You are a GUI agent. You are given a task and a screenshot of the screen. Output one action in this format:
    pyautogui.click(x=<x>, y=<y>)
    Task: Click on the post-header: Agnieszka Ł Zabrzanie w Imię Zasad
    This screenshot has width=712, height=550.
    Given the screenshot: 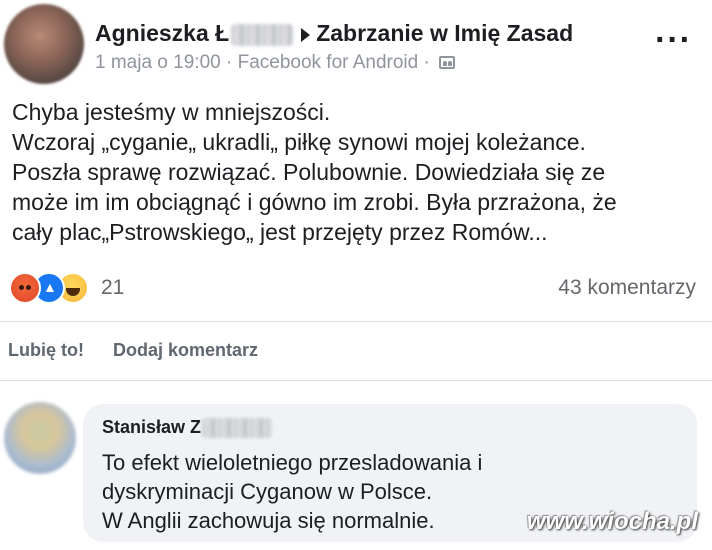 What is the action you would take?
    pyautogui.click(x=334, y=33)
    